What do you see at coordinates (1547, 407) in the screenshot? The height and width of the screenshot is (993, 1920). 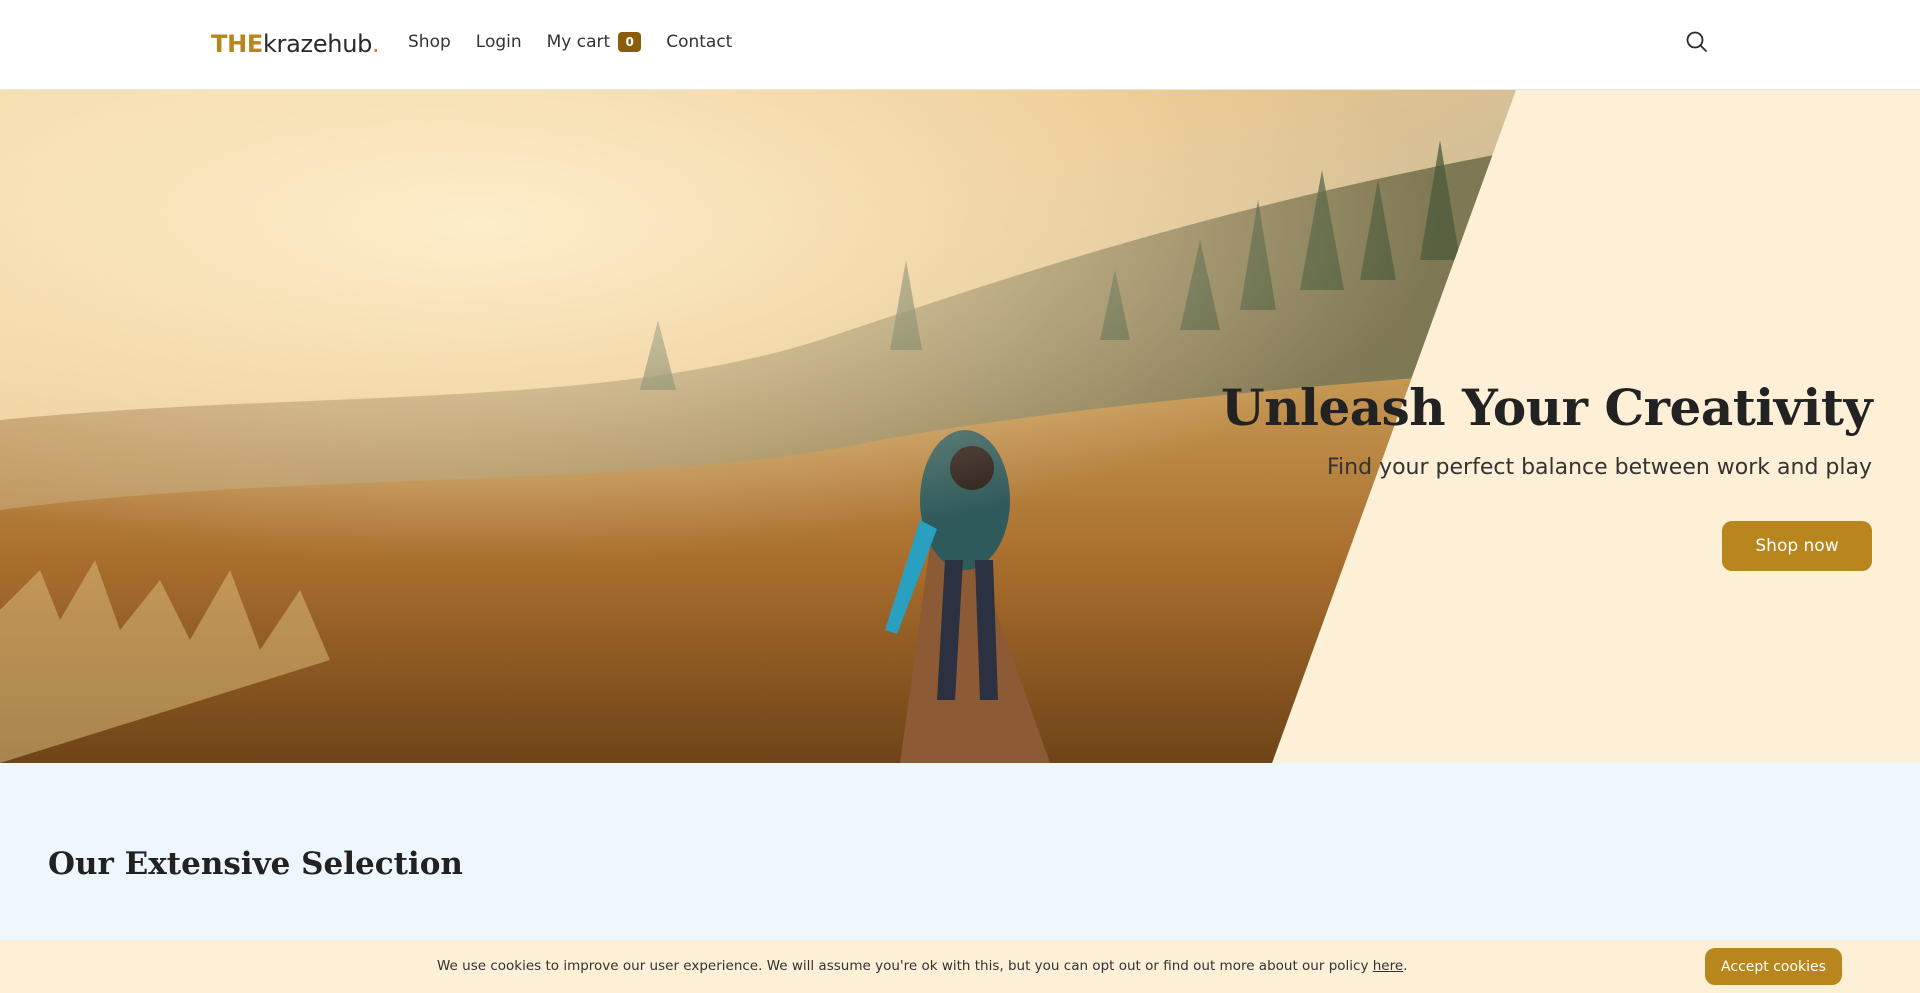 I see `hero-title: Unleash Your Creativity` at bounding box center [1547, 407].